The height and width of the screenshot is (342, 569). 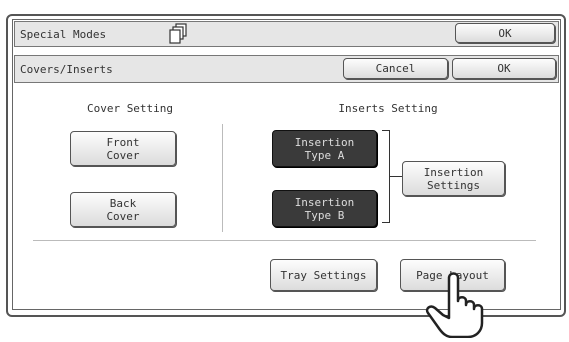 I want to click on column-divider, so click(x=222, y=178).